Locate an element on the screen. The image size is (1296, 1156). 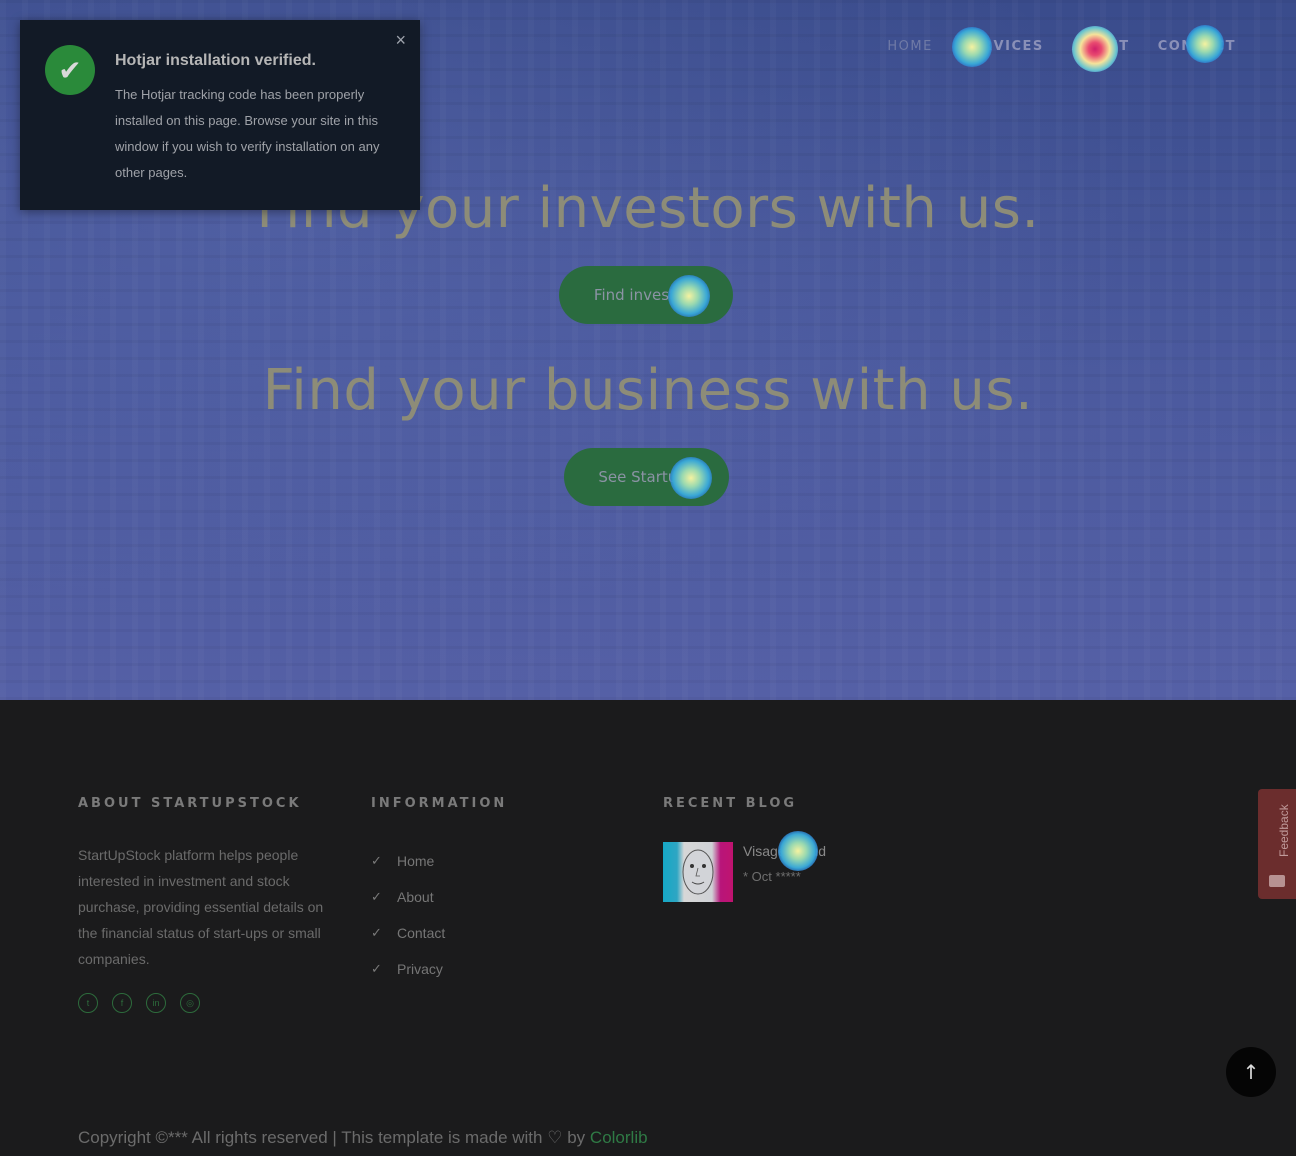
blog-meta: Visage Cloud * Oct ***** is located at coordinates (784, 872).